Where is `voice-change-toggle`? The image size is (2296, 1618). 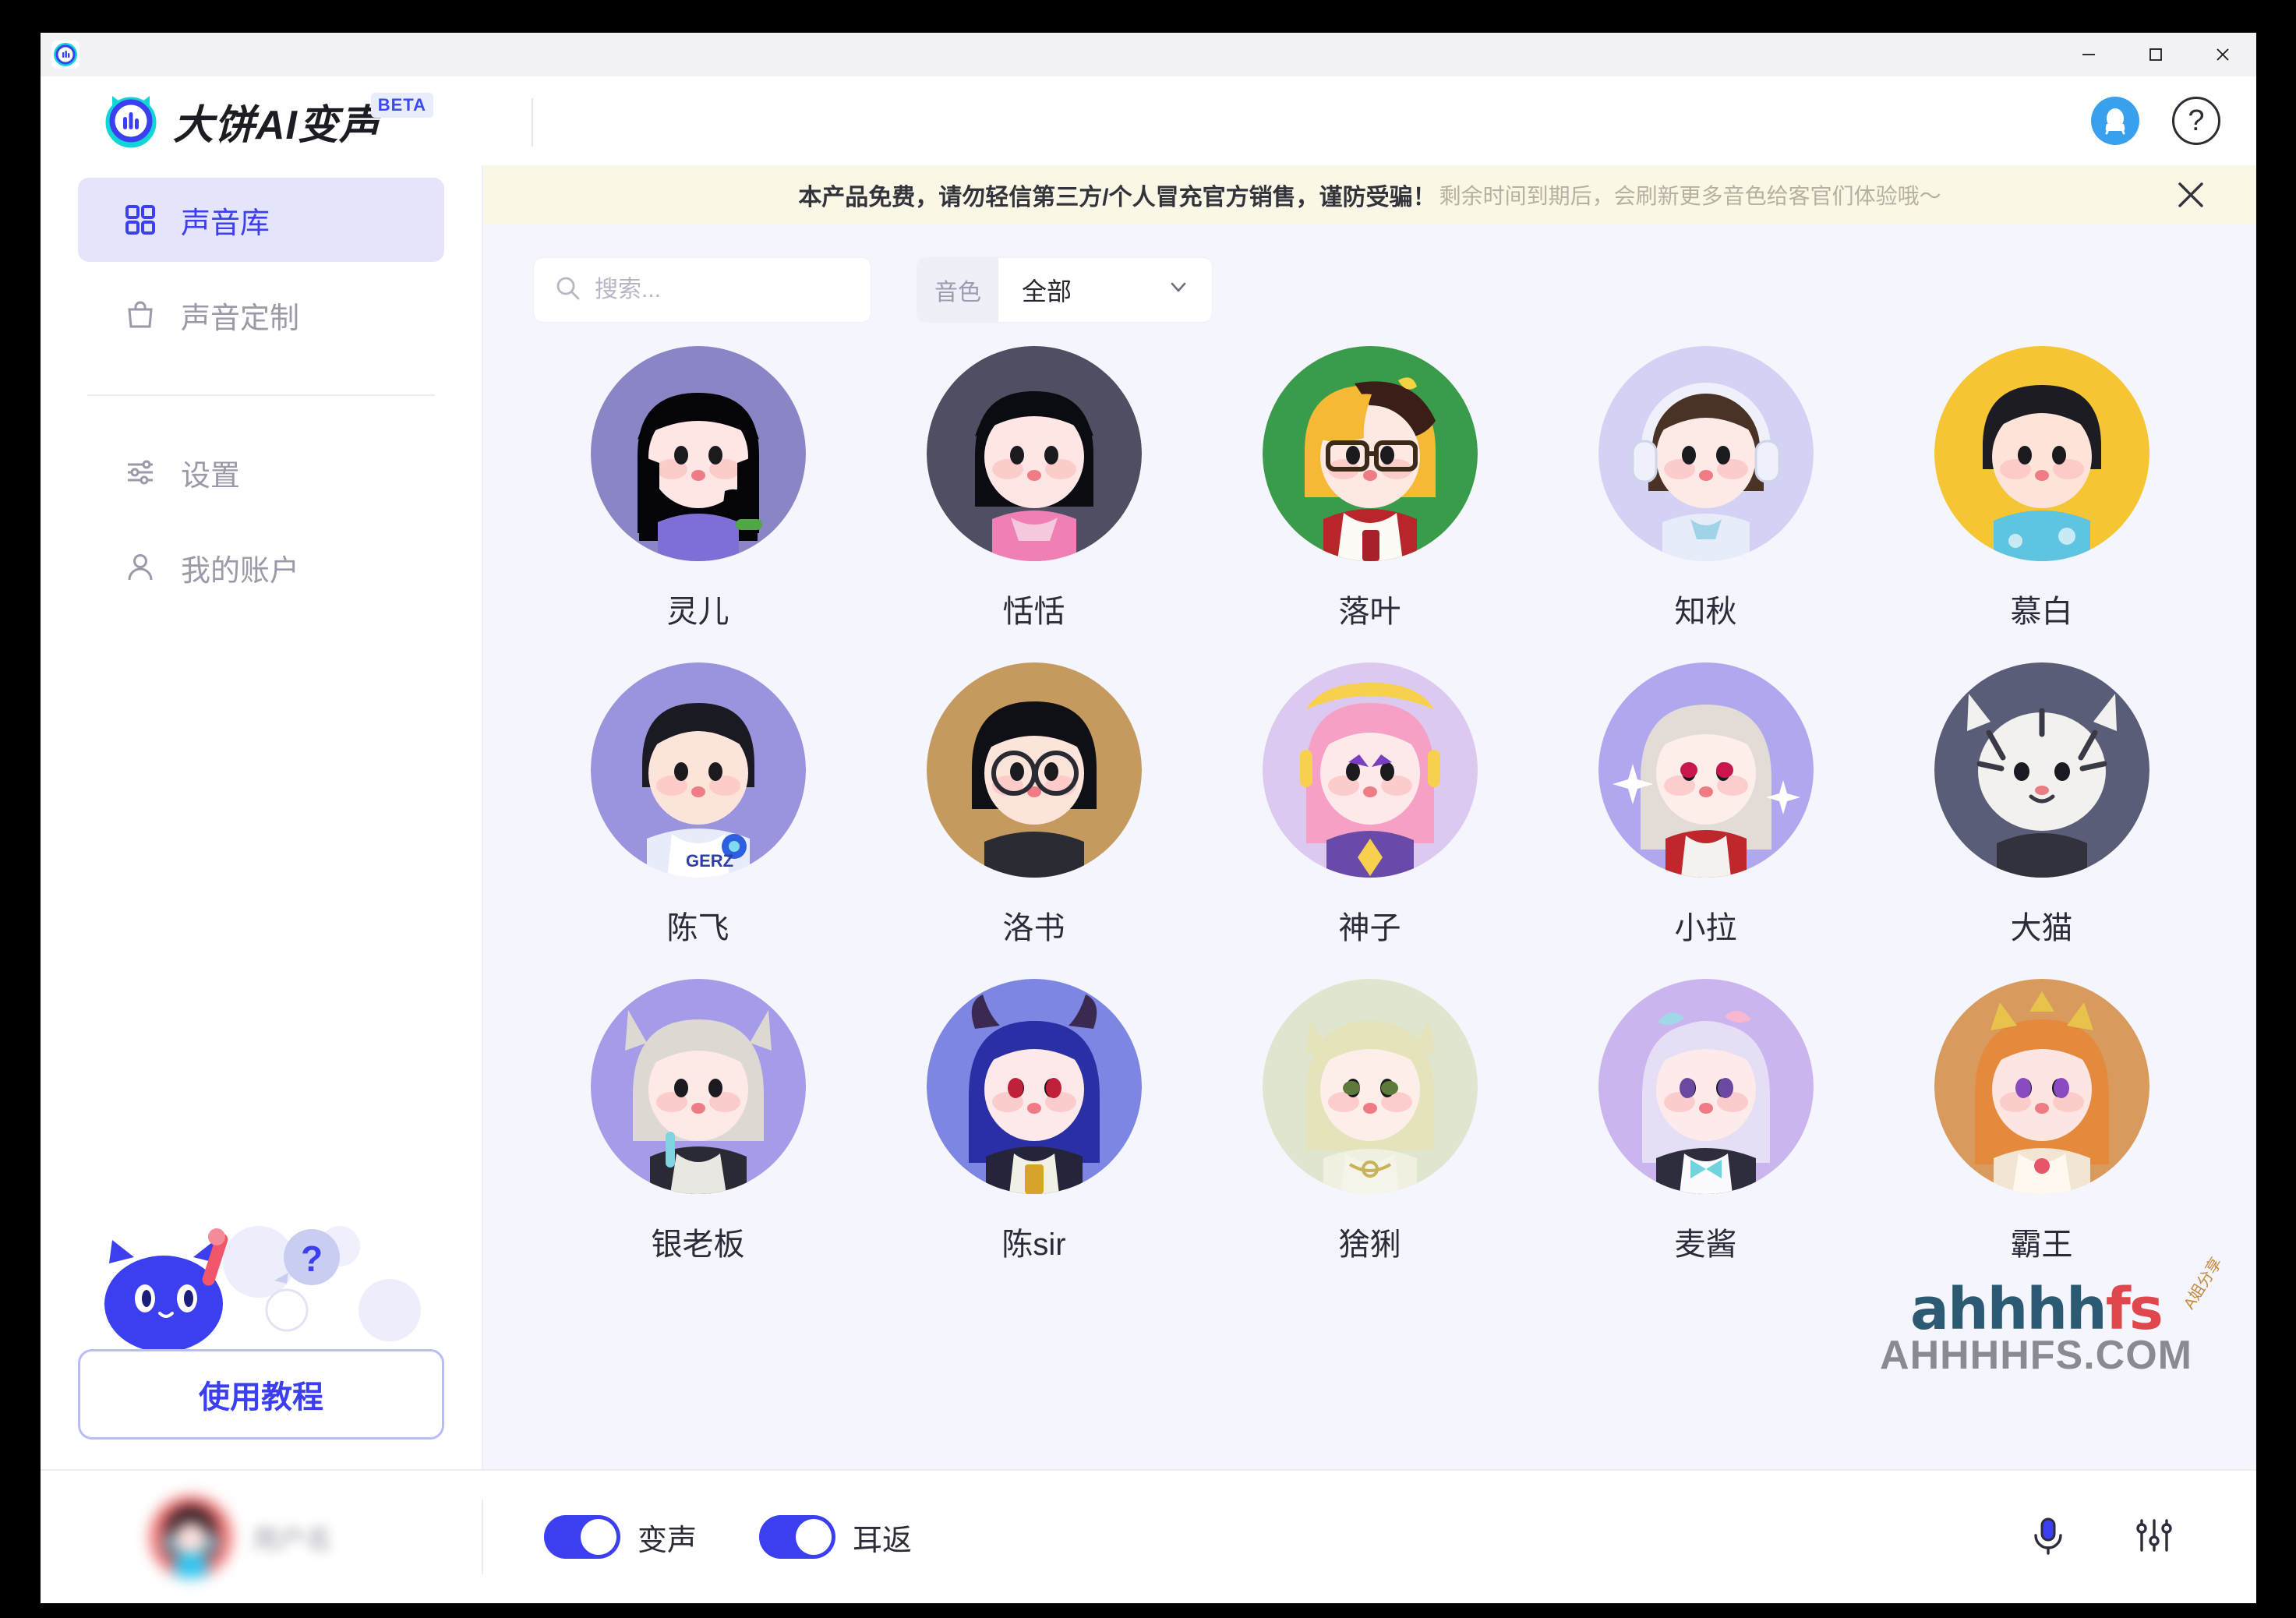
voice-change-toggle is located at coordinates (582, 1537).